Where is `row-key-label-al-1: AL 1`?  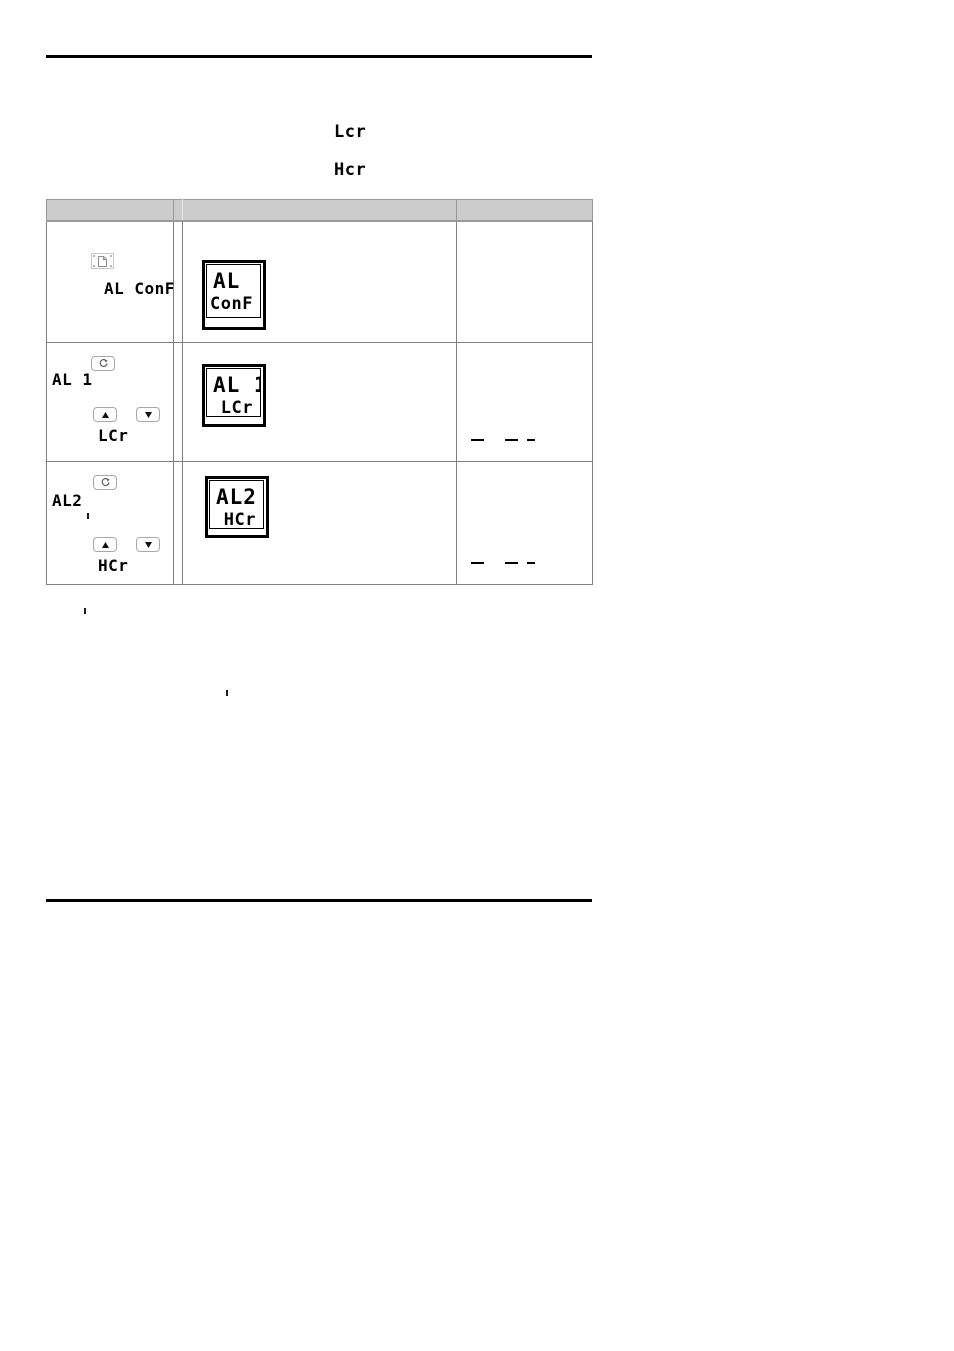
row-key-label-al-1: AL 1 is located at coordinates (72, 379).